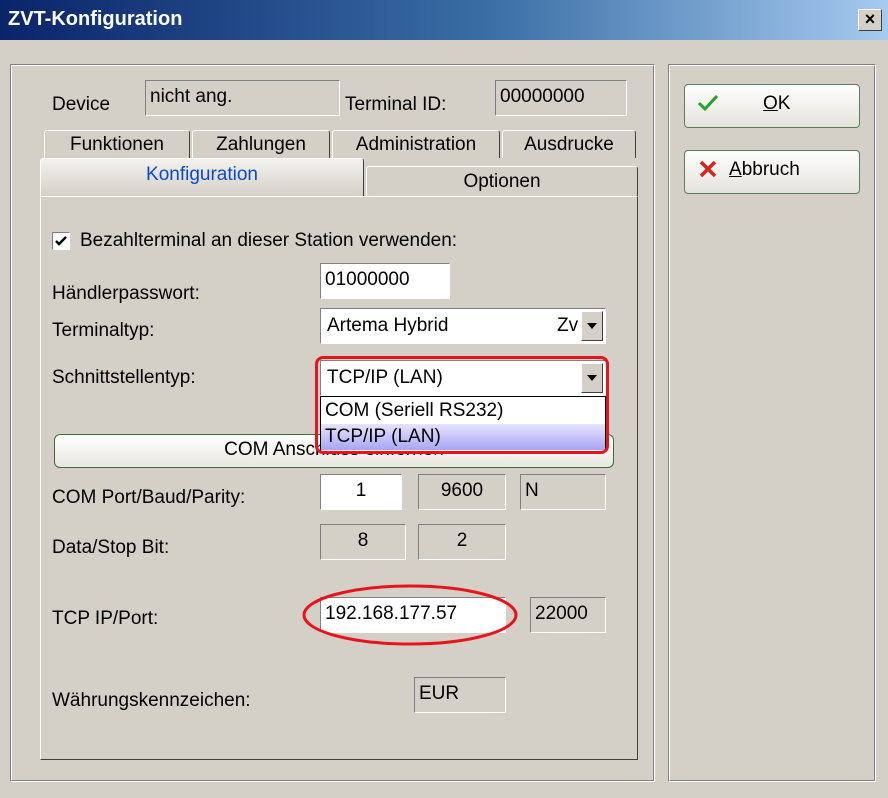 The width and height of the screenshot is (888, 798). I want to click on close-button: ×, so click(870, 20).